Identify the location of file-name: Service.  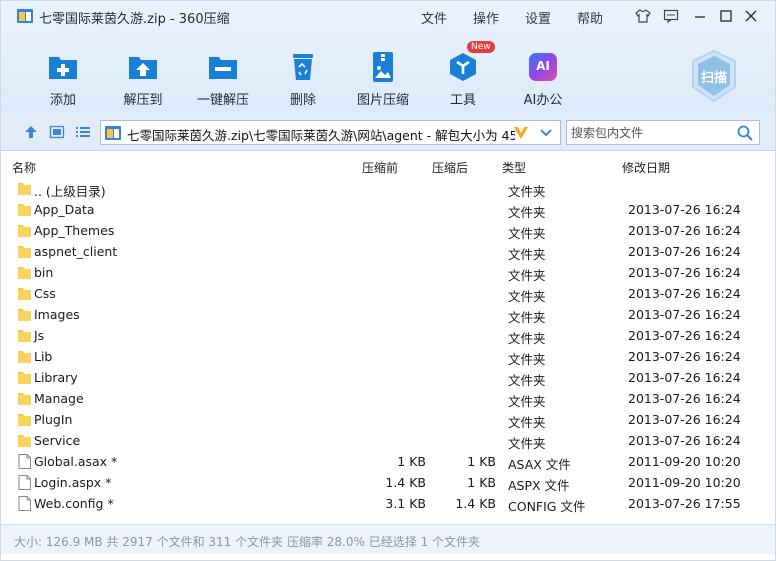
(57, 440).